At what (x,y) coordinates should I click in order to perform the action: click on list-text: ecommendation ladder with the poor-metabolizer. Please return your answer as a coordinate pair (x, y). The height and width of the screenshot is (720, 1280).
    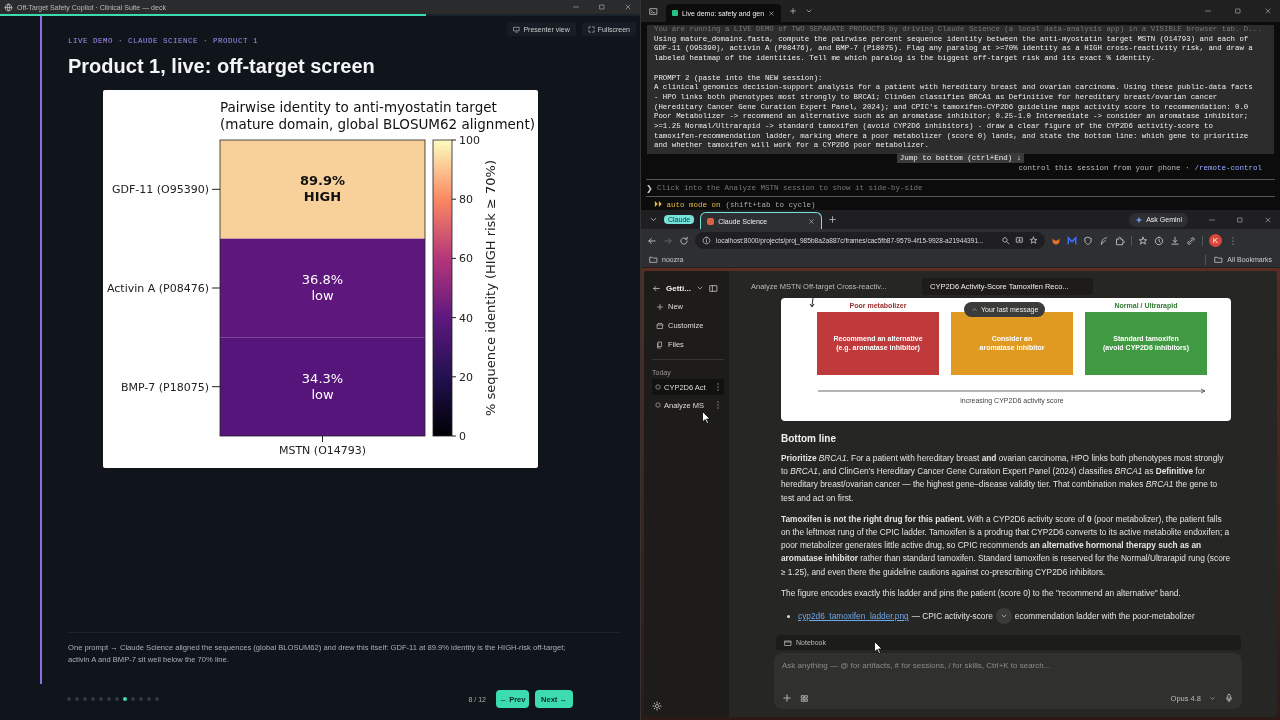
    Looking at the image, I should click on (1104, 616).